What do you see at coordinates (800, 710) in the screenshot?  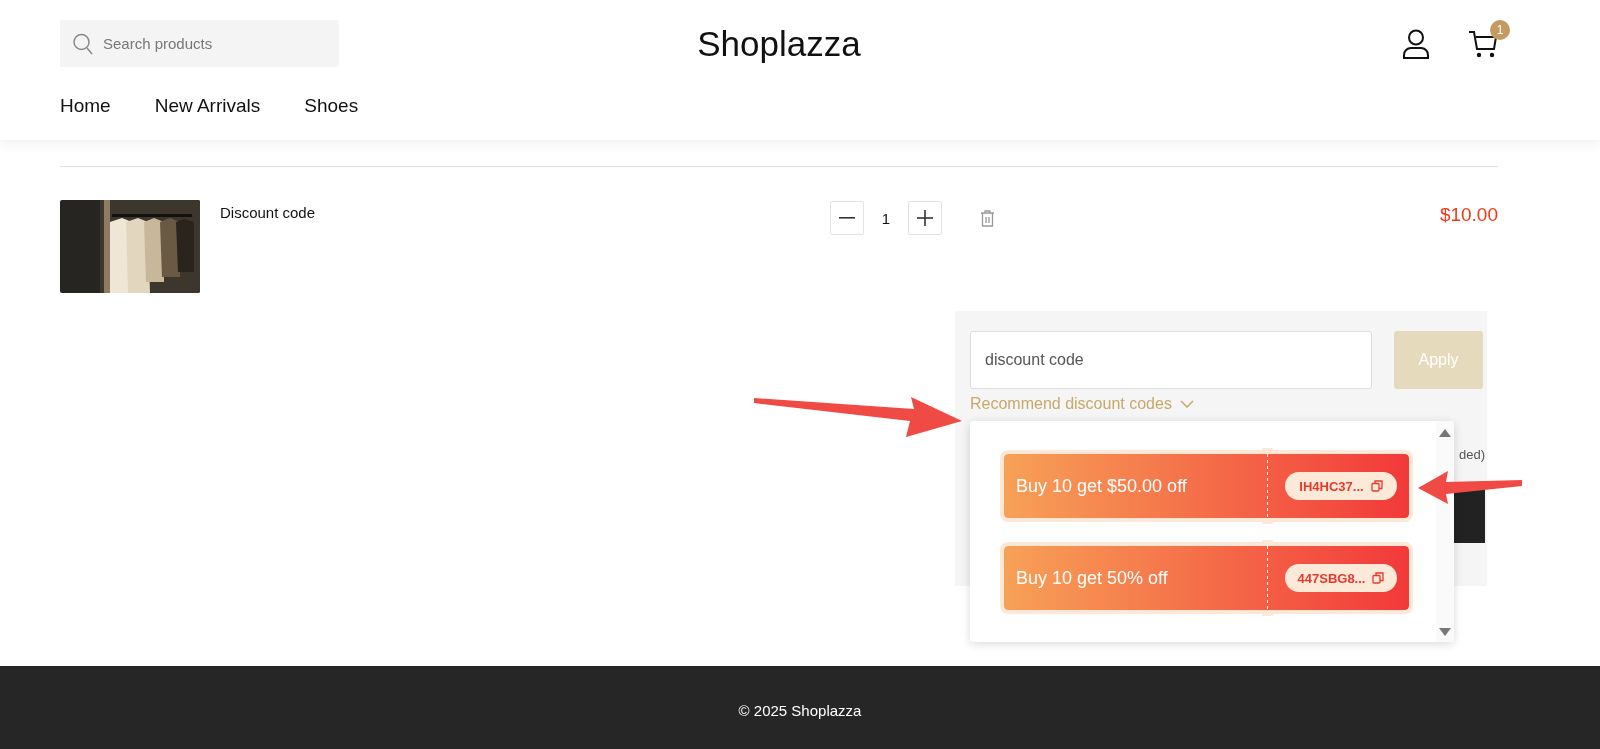 I see `copyright-text: © 2025 Shoplazza` at bounding box center [800, 710].